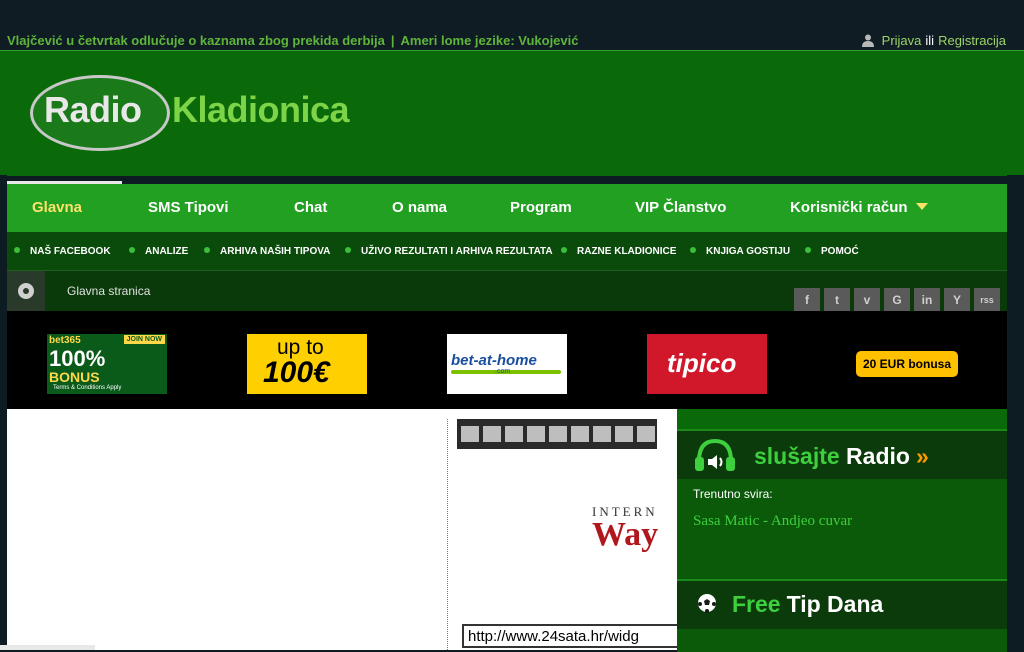 Image resolution: width=1024 pixels, height=652 pixels. I want to click on ad-upto-line2: 100€, so click(296, 372).